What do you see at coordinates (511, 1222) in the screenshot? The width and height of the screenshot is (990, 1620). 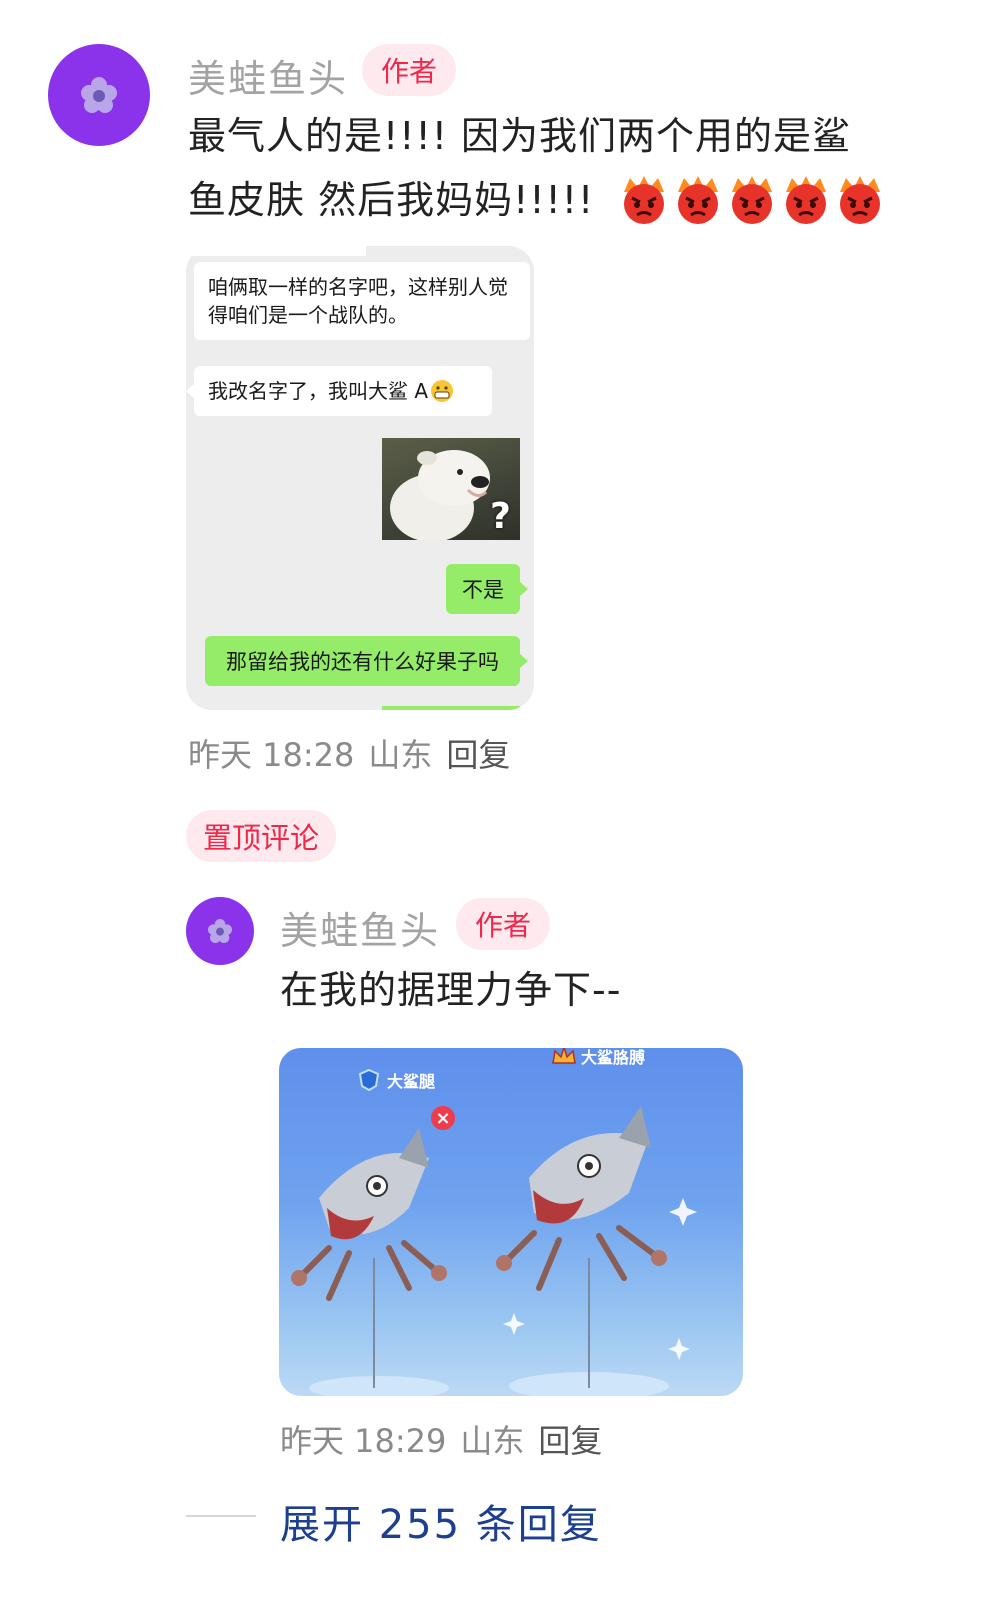 I see `shark-skin-image: 大鲨腿 大鲨胳膊 ×` at bounding box center [511, 1222].